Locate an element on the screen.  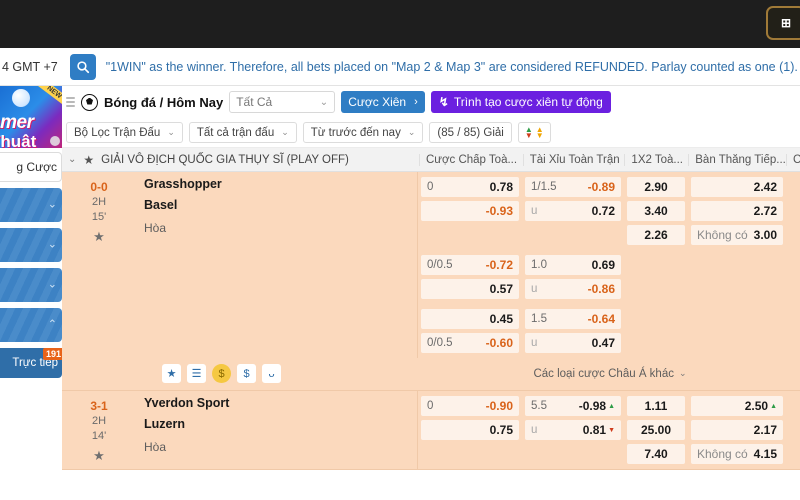
sidebar-nav-item-live: Trực tiếp 191 is located at coordinates (31, 363).